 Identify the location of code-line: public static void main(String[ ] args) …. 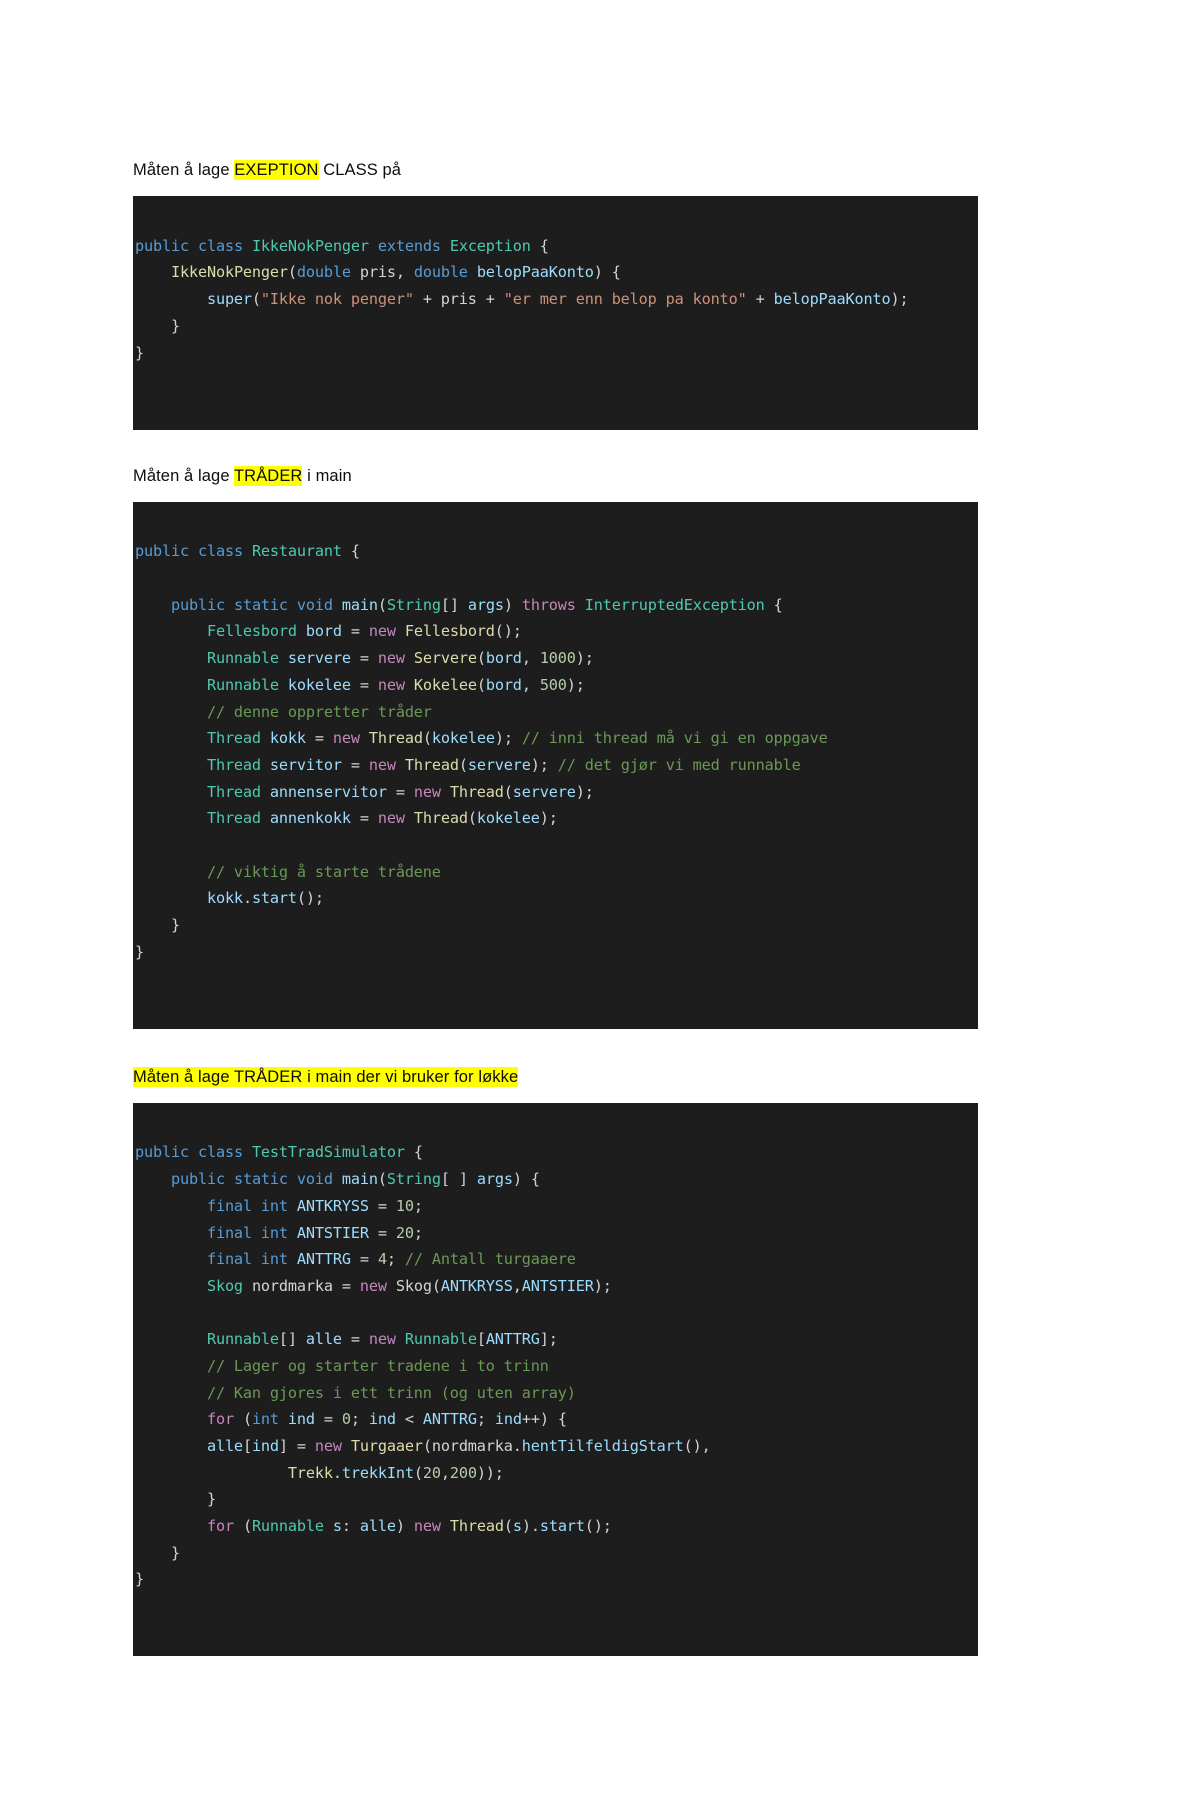
(355, 1179).